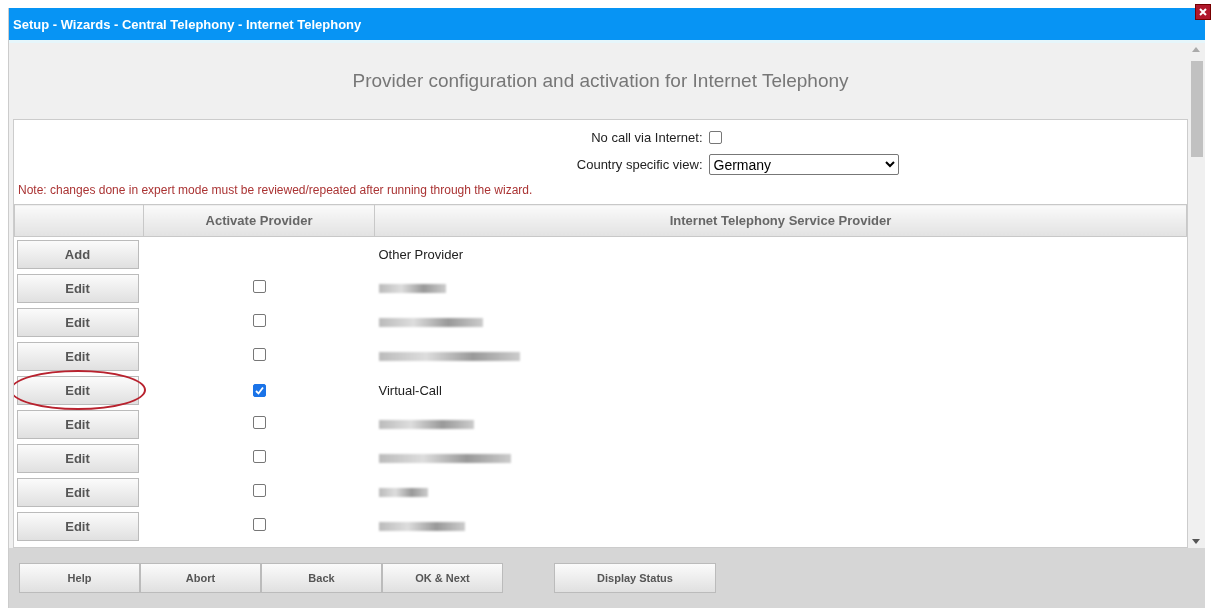 The image size is (1212, 608). What do you see at coordinates (803, 164) in the screenshot?
I see `country-dropdown: Germany` at bounding box center [803, 164].